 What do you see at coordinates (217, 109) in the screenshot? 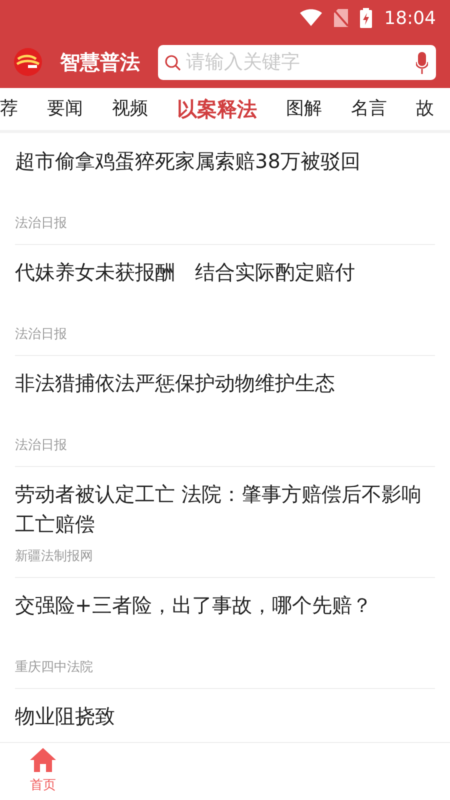
I see `category-tab: 以案释法` at bounding box center [217, 109].